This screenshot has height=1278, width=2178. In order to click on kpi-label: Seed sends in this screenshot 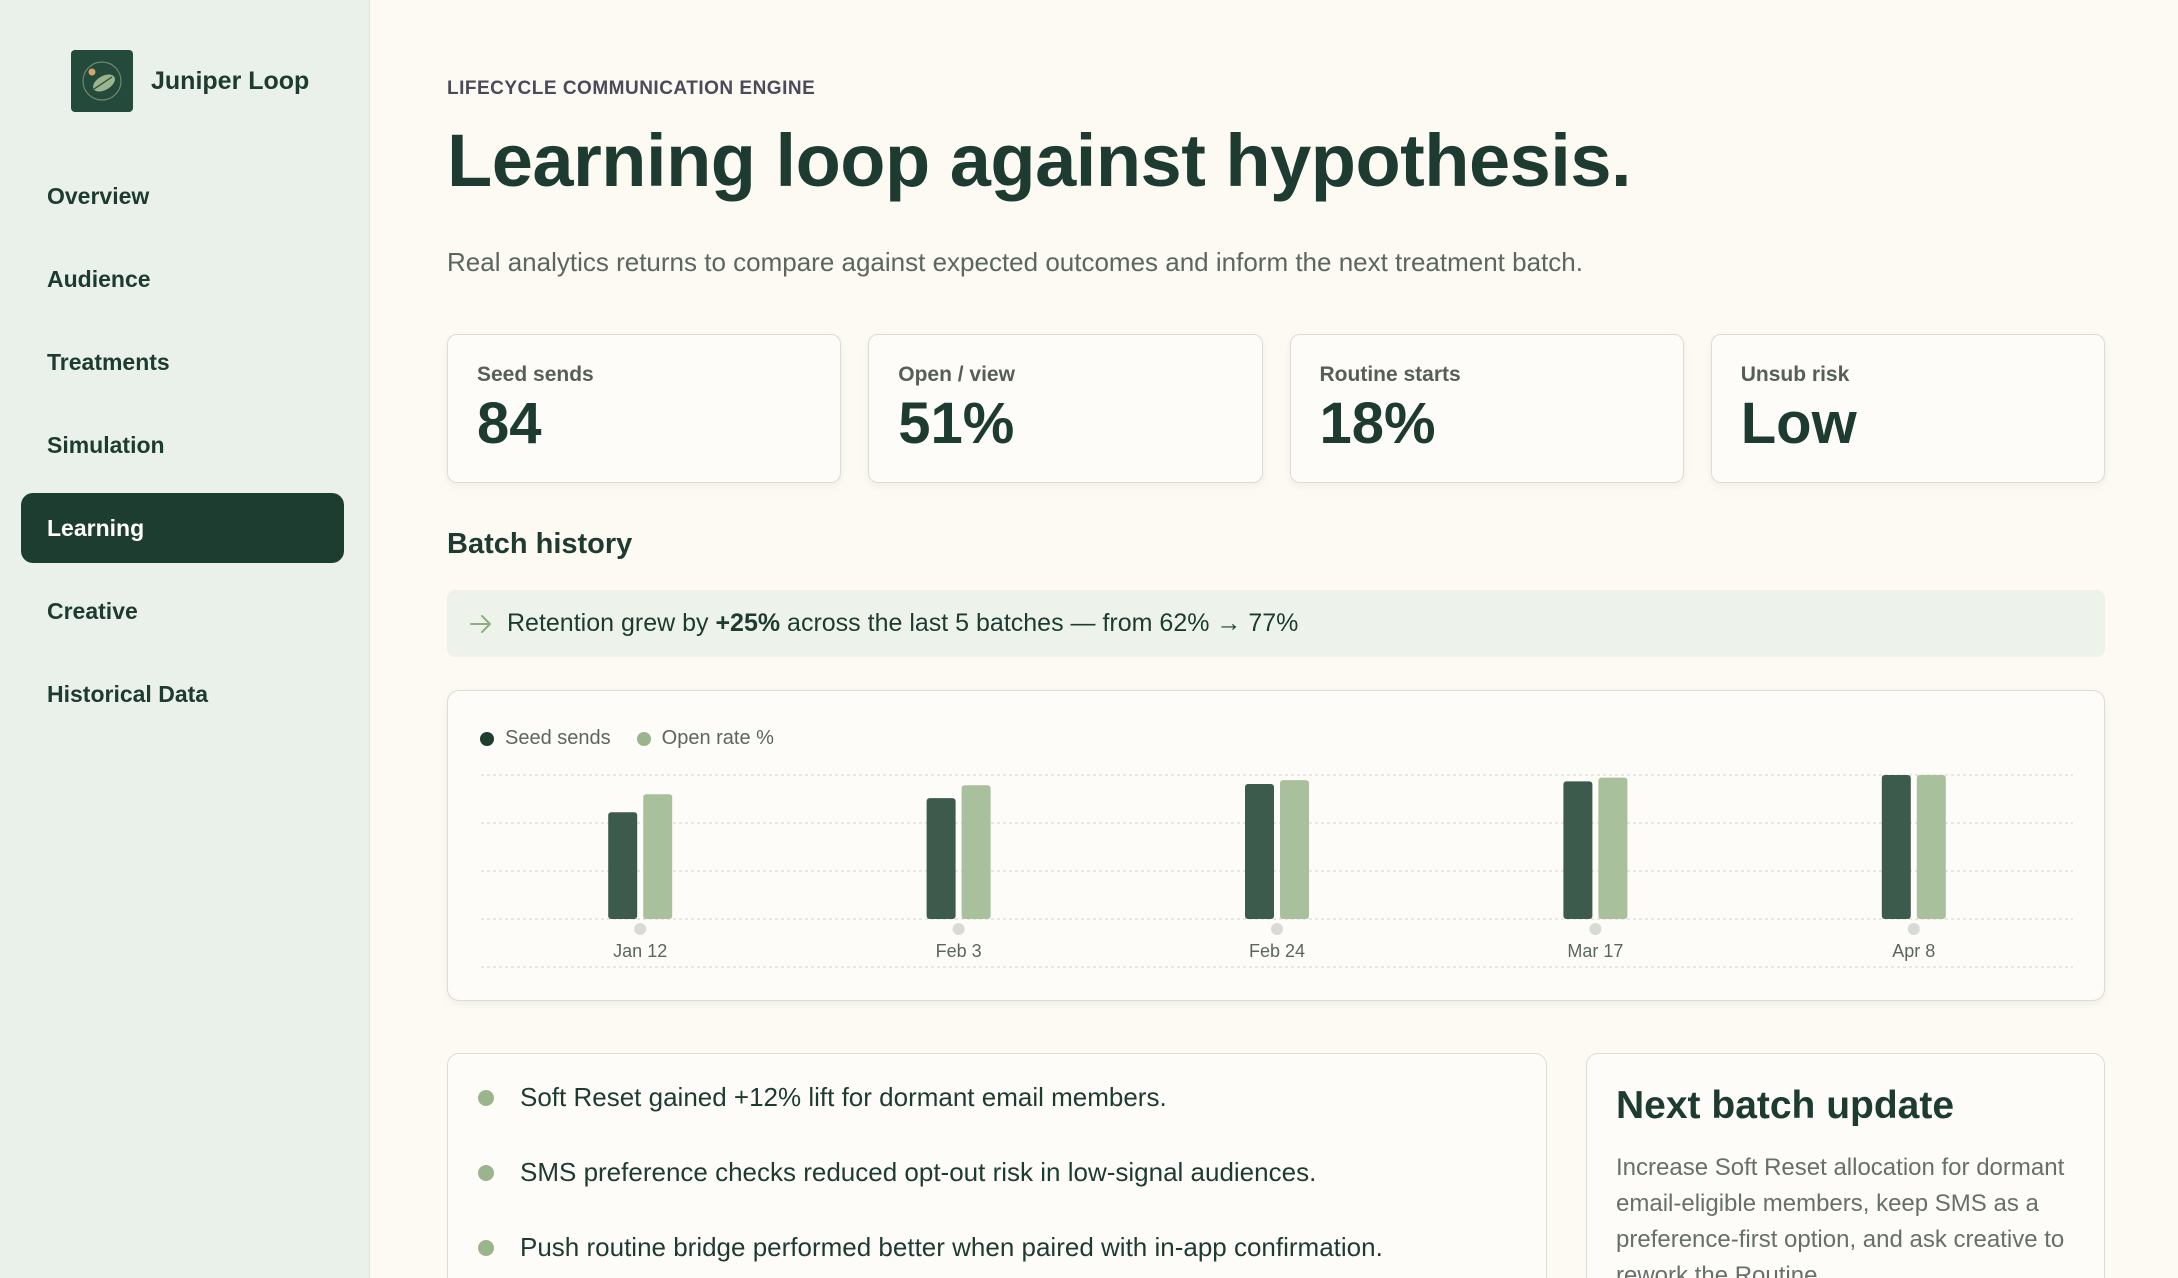, I will do `click(535, 374)`.